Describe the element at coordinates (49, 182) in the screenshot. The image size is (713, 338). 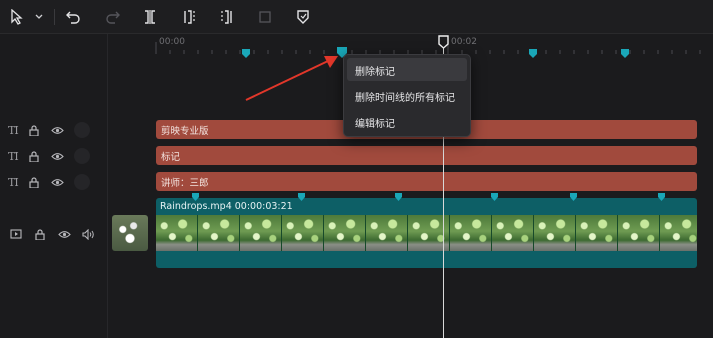
I see `text-track-header-3: TI` at that location.